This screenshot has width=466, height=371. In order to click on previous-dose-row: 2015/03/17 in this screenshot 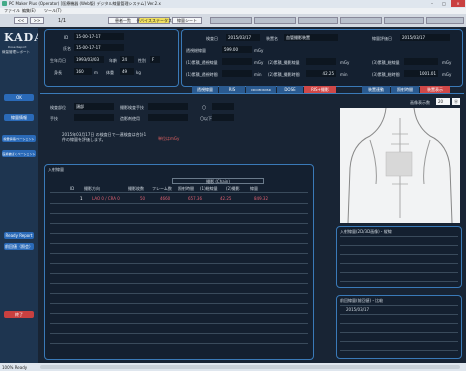, I will do `click(357, 309)`.